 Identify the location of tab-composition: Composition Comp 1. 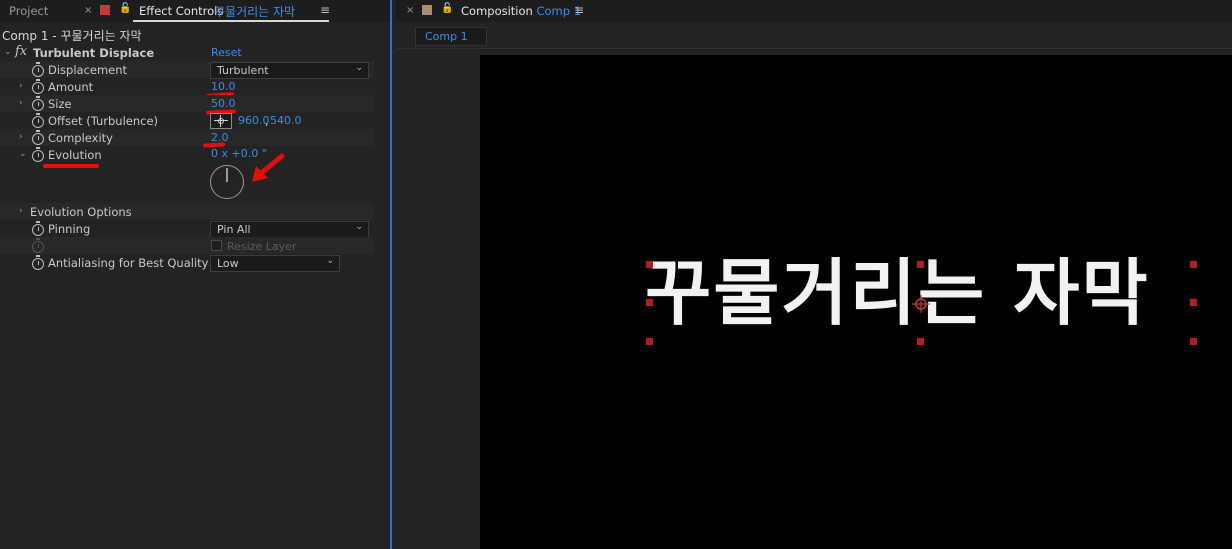
(521, 11).